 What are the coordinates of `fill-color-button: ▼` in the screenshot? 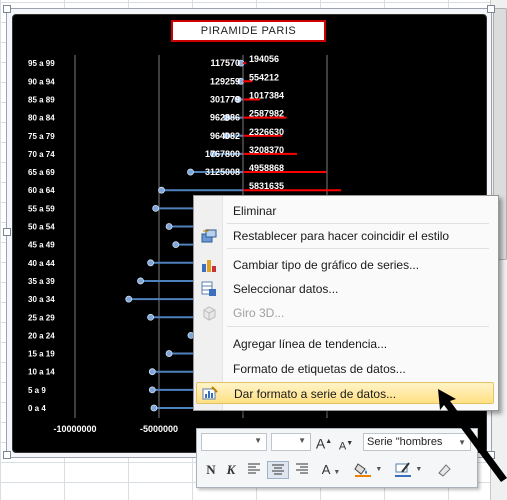 It's located at (368, 470).